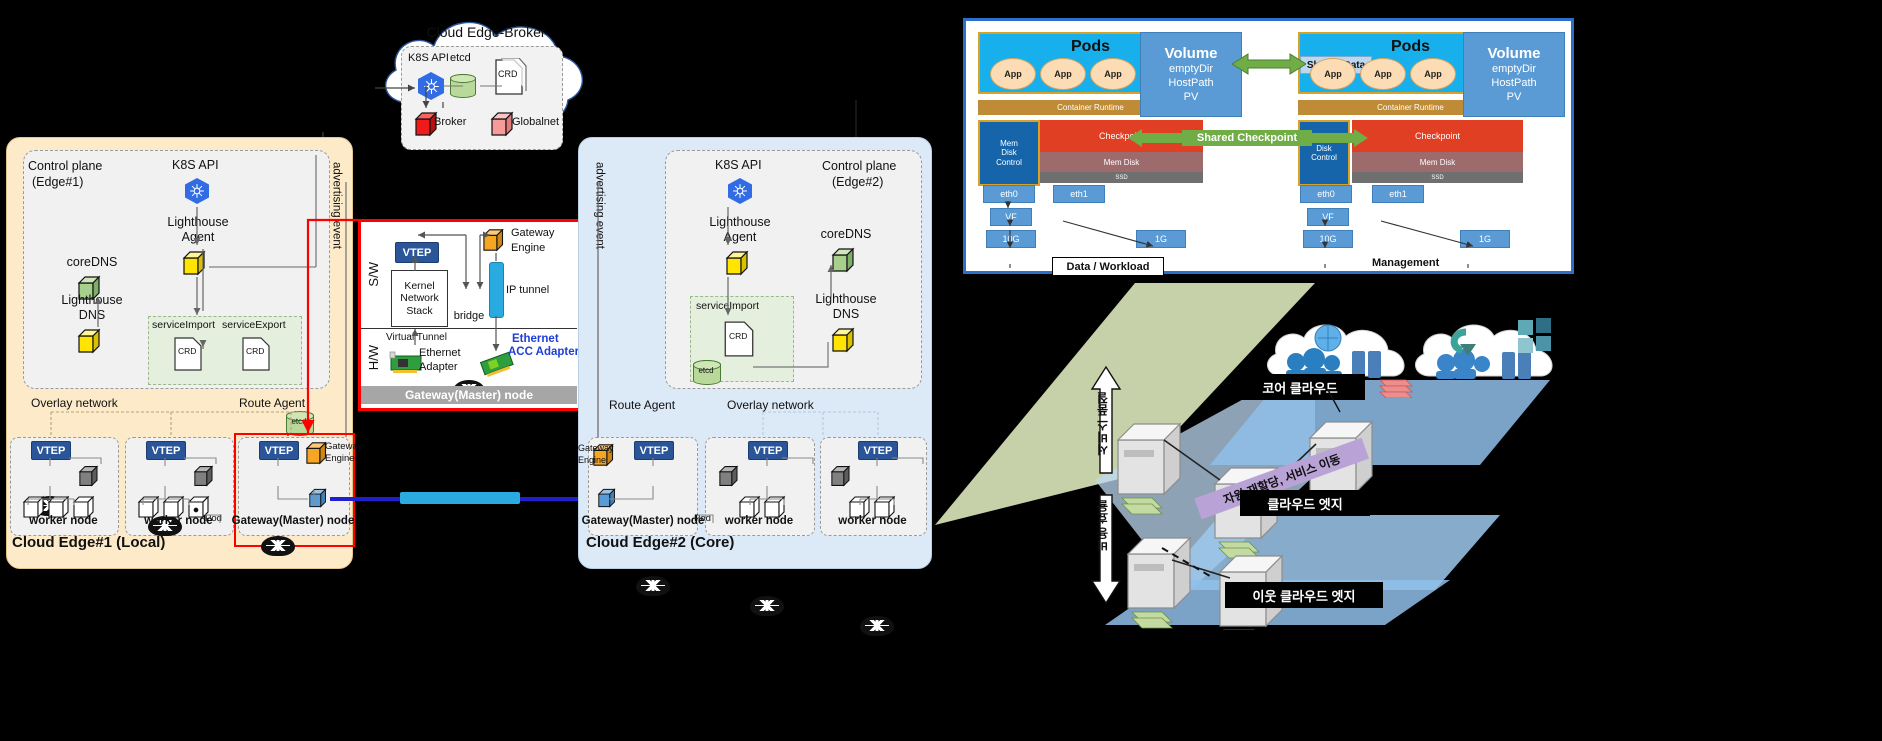 The image size is (1882, 741). Describe the element at coordinates (643, 521) in the screenshot. I see `edge2-node-0-label: Gateway(Master) node` at that location.